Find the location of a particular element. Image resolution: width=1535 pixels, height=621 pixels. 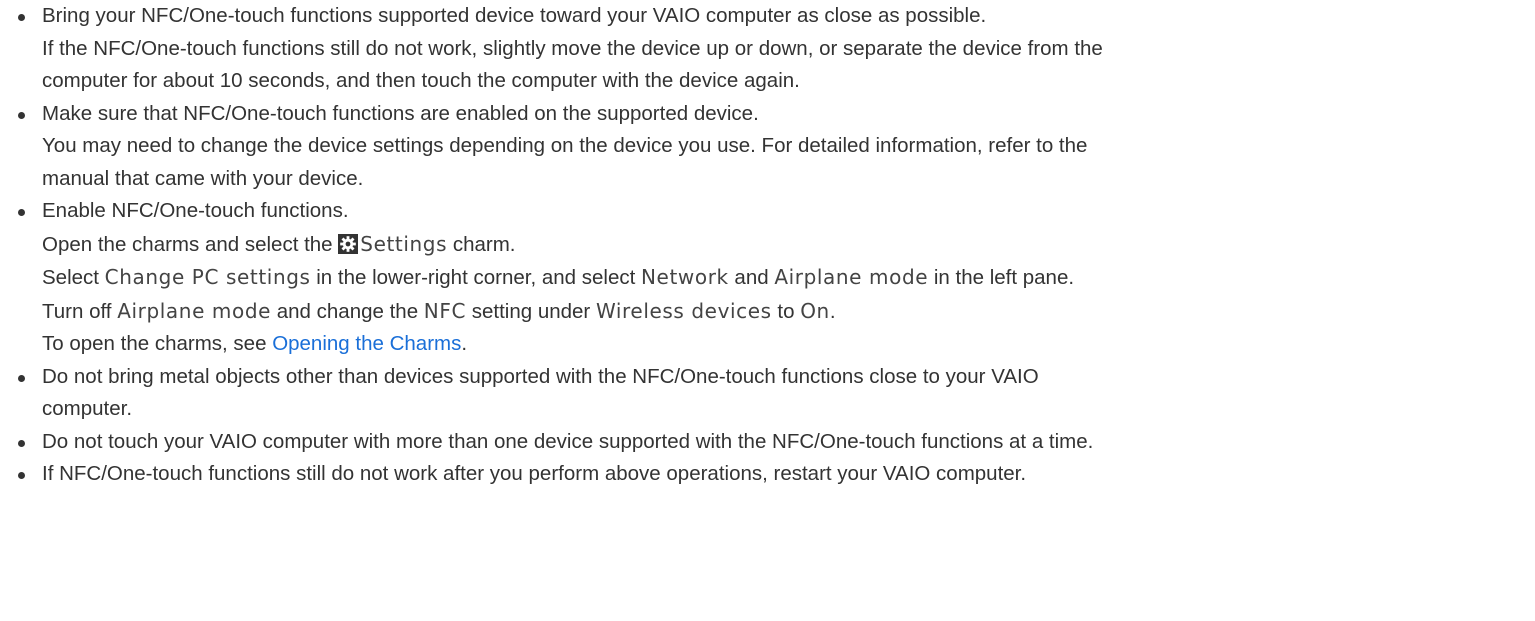

on-term: On is located at coordinates (815, 310).